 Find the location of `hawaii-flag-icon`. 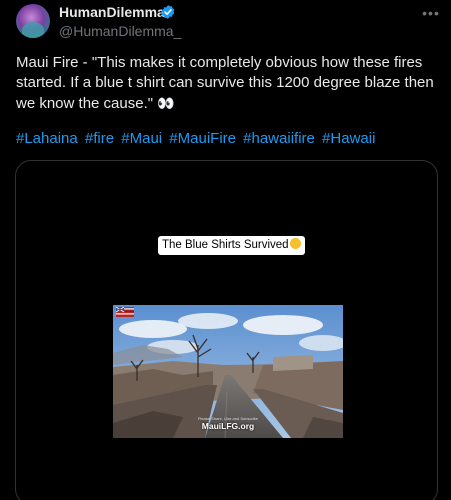

hawaii-flag-icon is located at coordinates (125, 312).